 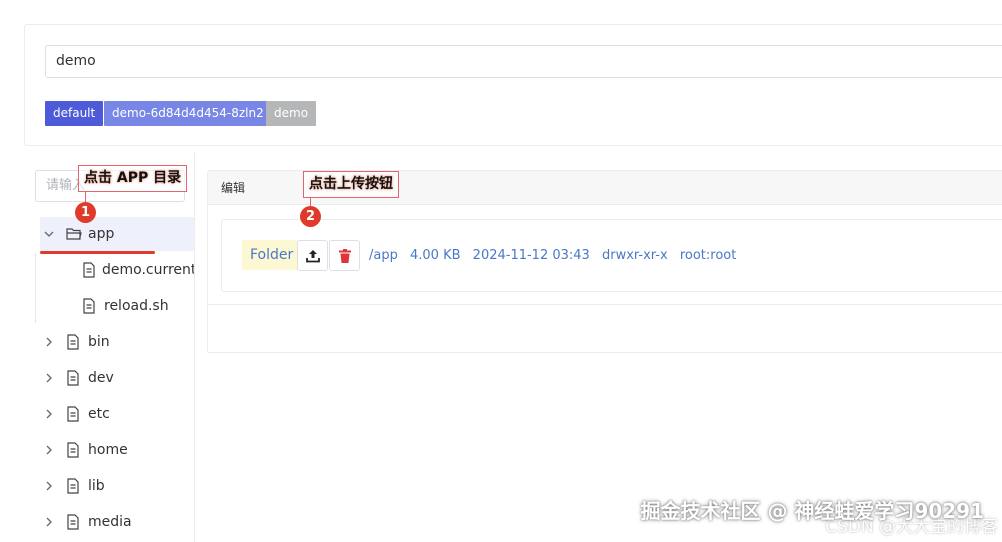 I want to click on annotation-badge-1: 1, so click(x=85, y=212).